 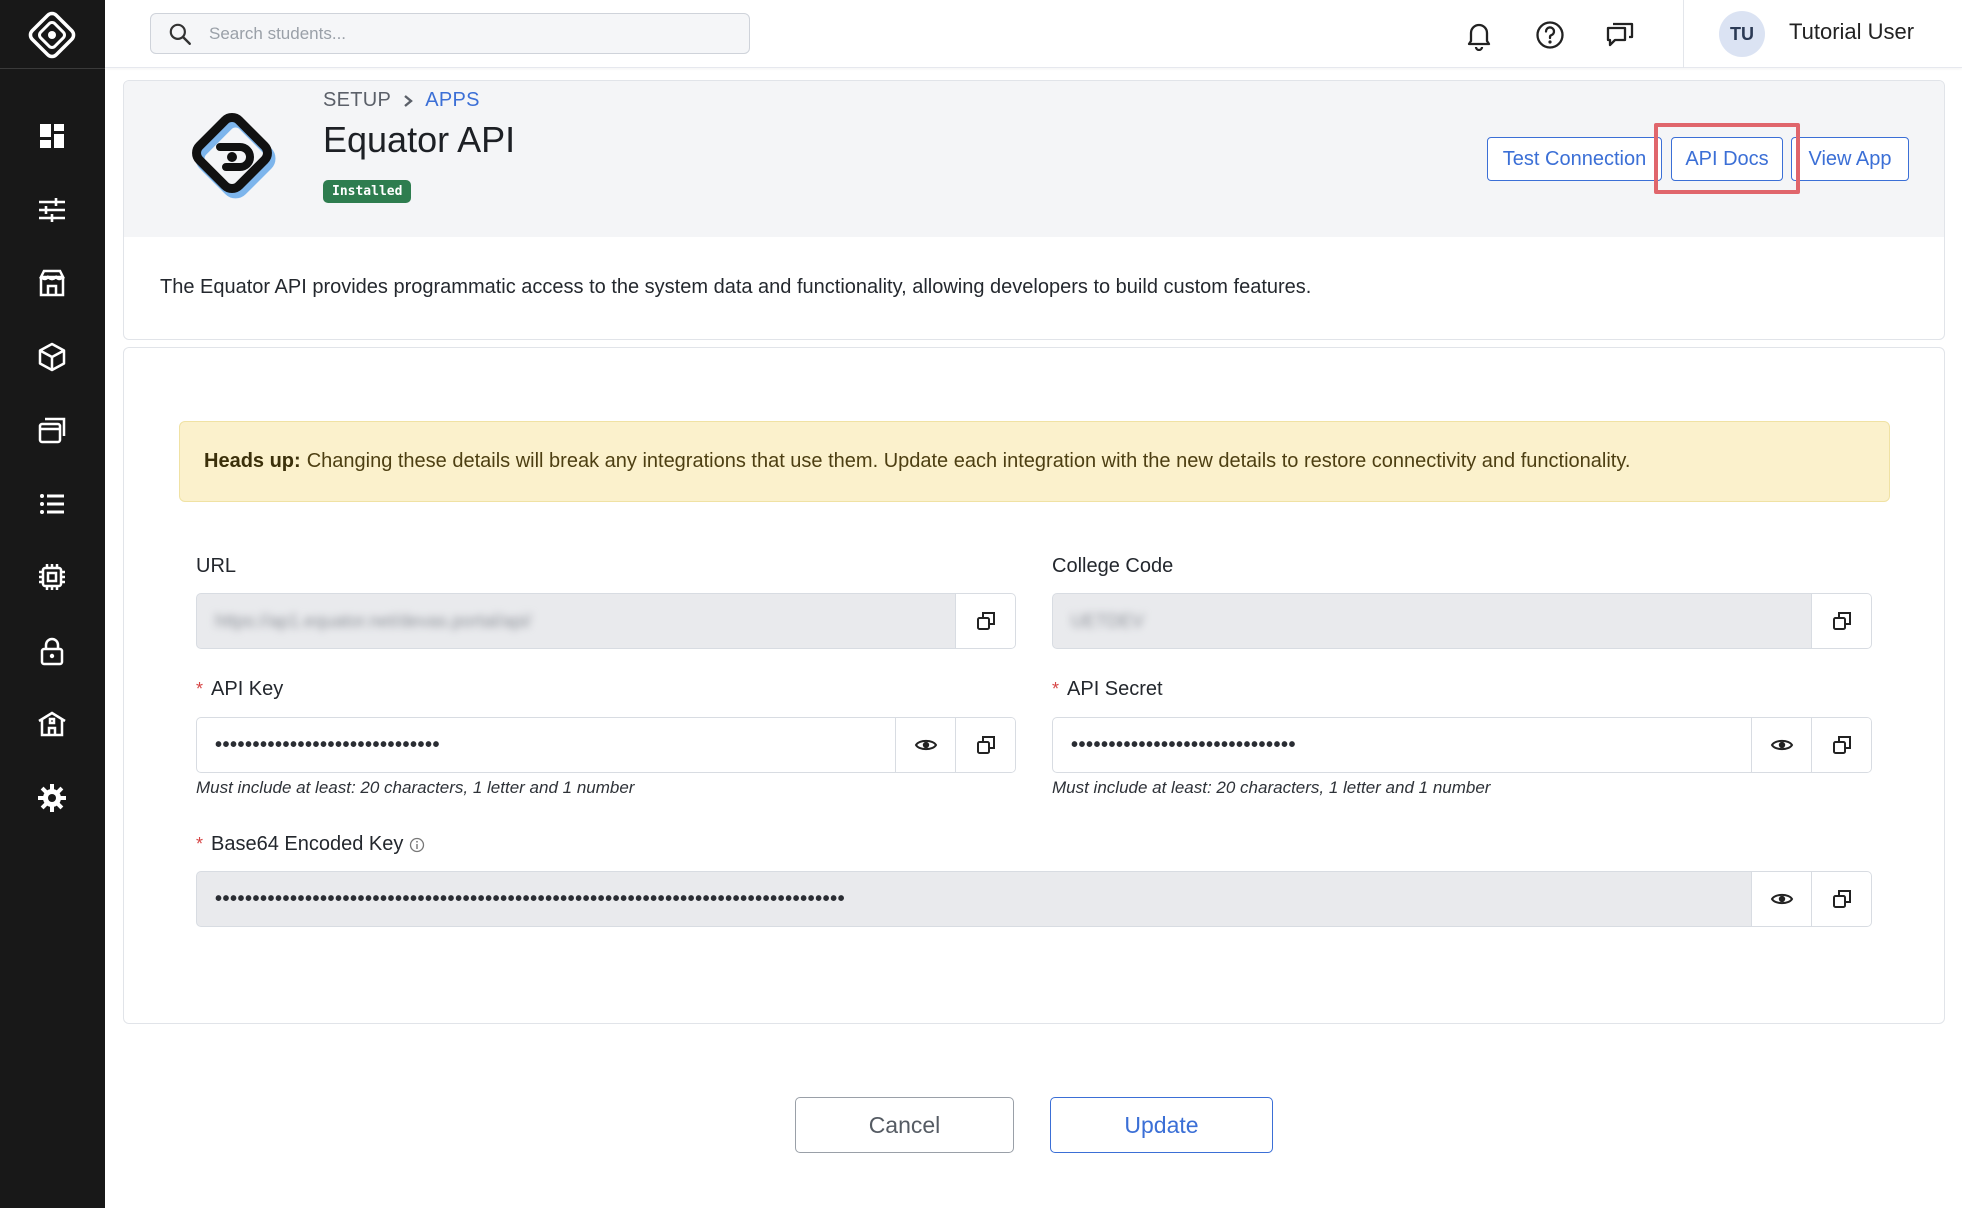 I want to click on status-badge: Installed, so click(x=367, y=191).